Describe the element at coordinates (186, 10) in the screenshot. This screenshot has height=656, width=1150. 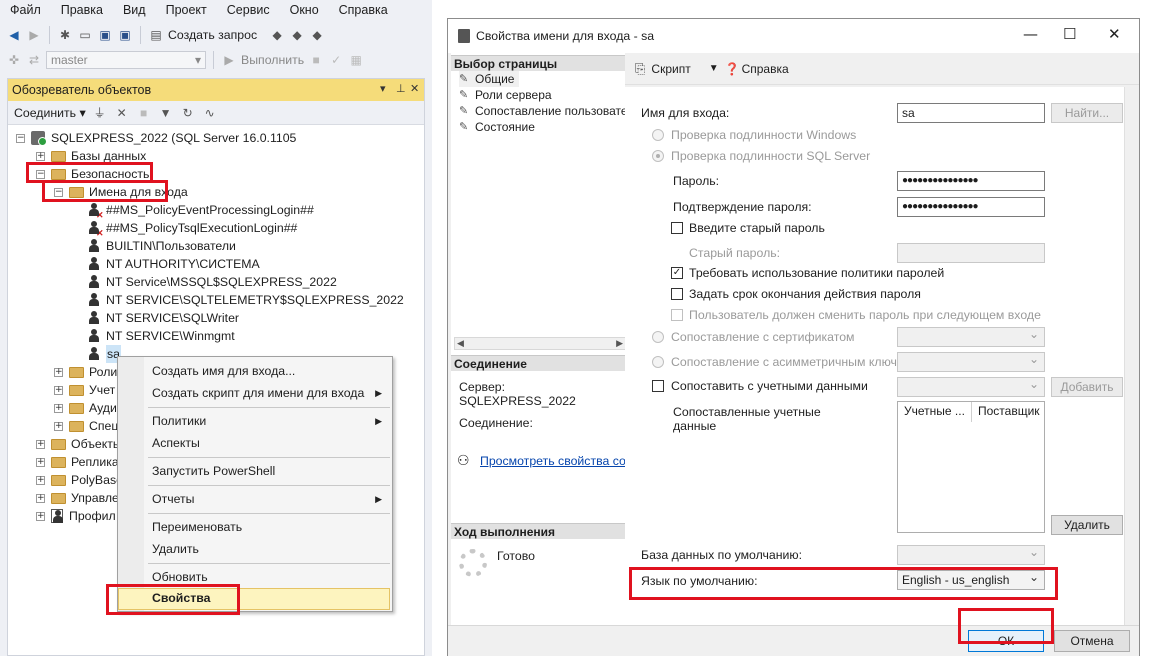
I see `menu-project: Проект` at that location.